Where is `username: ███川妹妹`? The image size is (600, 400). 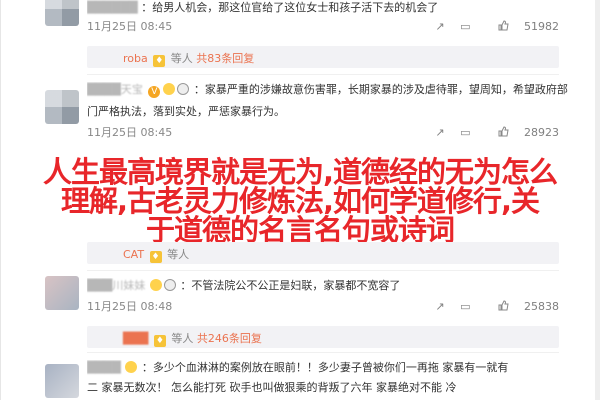 username: ███川妹妹 is located at coordinates (116, 285).